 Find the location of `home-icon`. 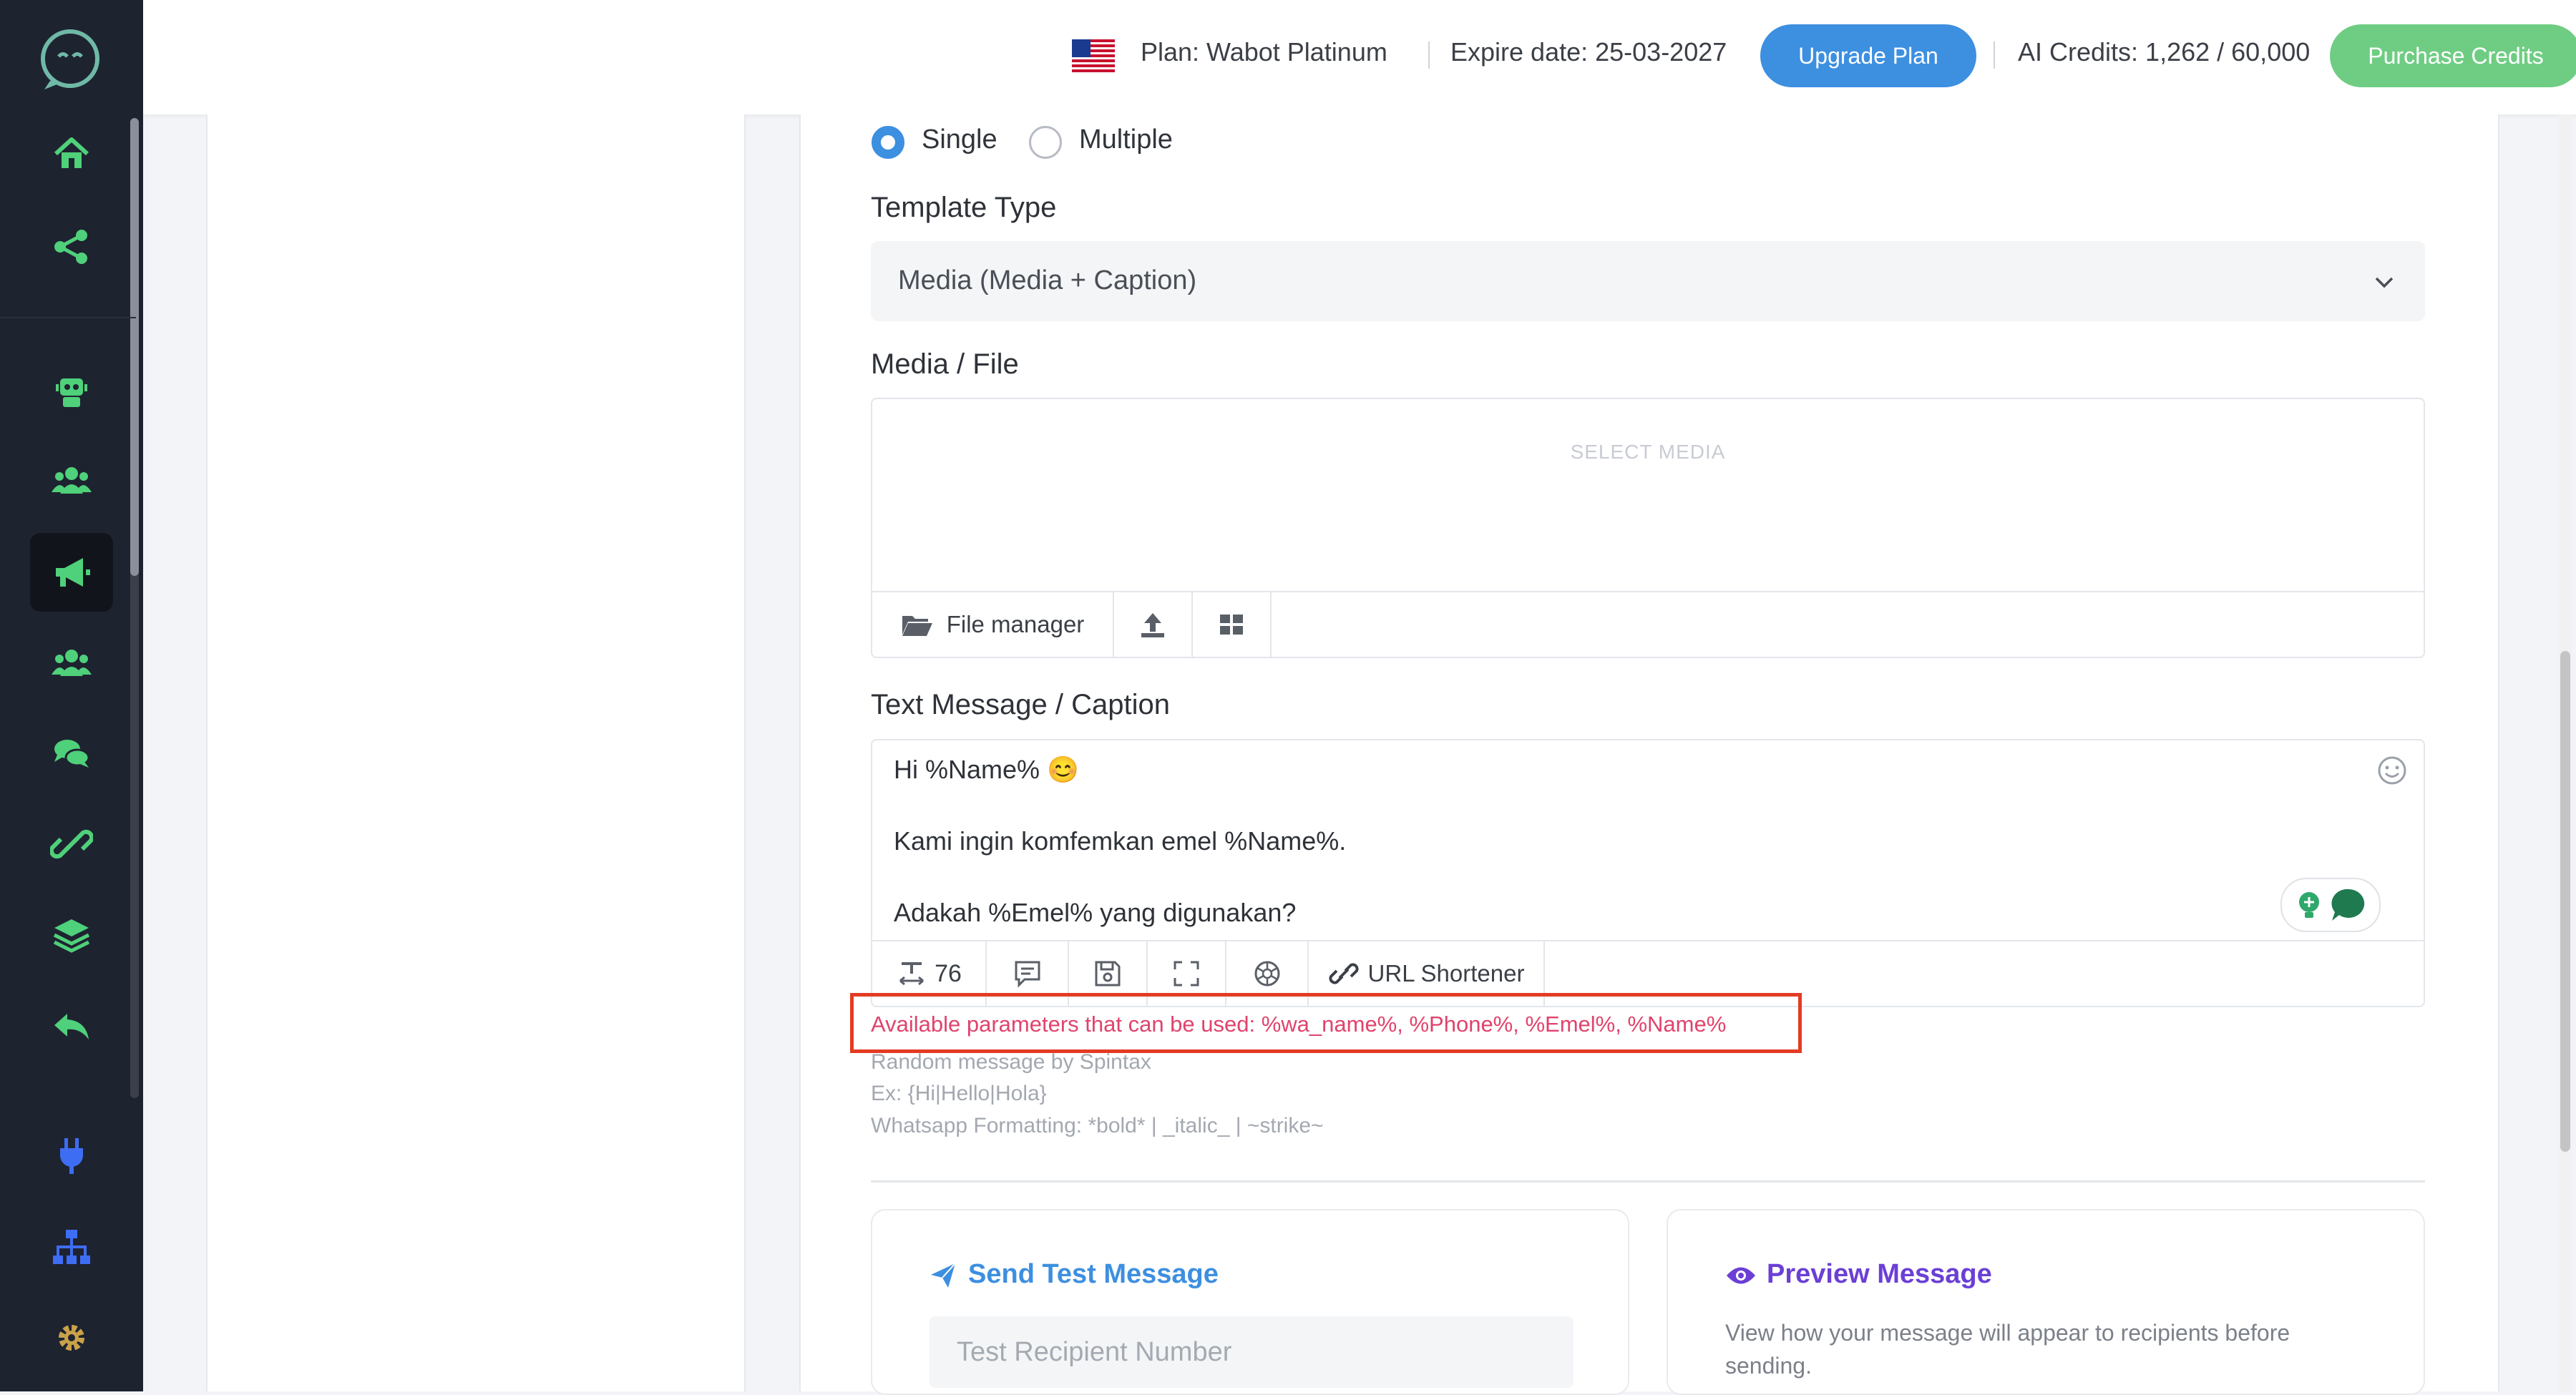

home-icon is located at coordinates (71, 152).